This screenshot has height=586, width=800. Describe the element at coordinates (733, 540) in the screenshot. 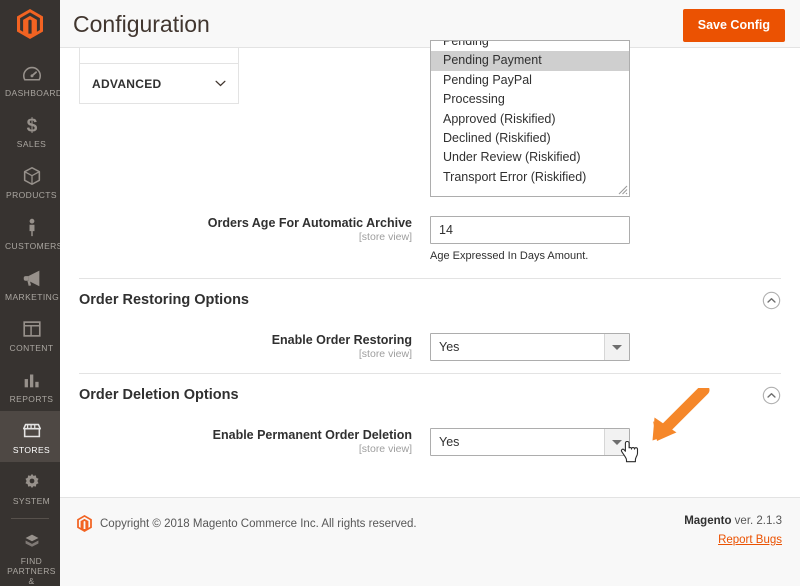

I see `report-bugs-link: Report Bugs` at that location.